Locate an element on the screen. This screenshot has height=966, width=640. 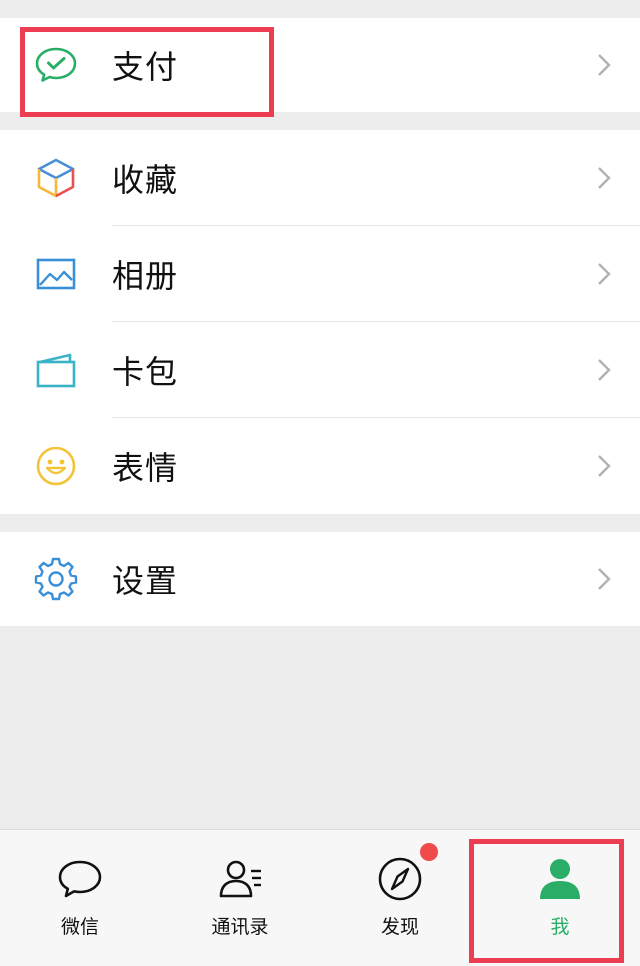
menu-item-label: 收藏 is located at coordinates (145, 180).